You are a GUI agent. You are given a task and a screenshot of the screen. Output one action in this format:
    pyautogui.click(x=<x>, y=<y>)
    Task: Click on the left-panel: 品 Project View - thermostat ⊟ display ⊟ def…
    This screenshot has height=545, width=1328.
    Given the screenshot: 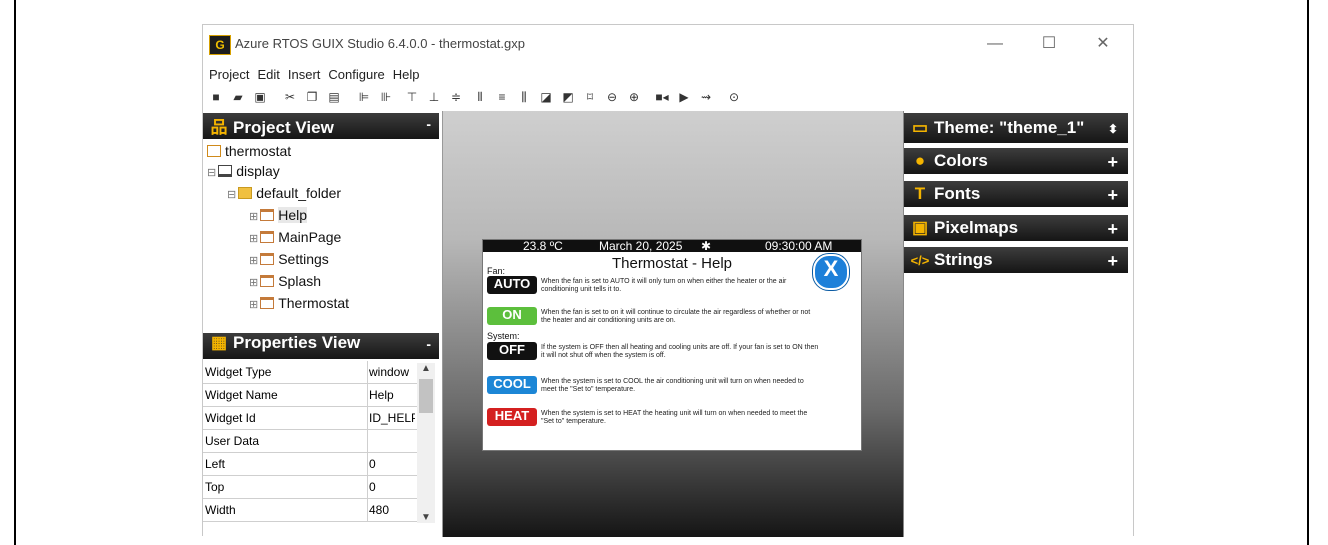 What is the action you would take?
    pyautogui.click(x=323, y=324)
    